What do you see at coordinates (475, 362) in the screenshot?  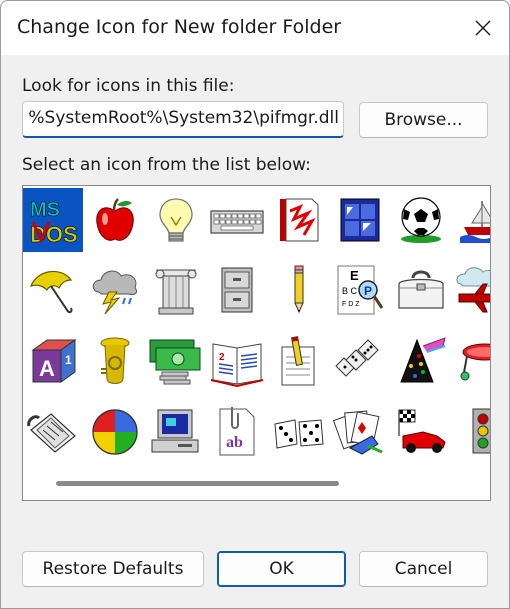 I see `trampoline-icon` at bounding box center [475, 362].